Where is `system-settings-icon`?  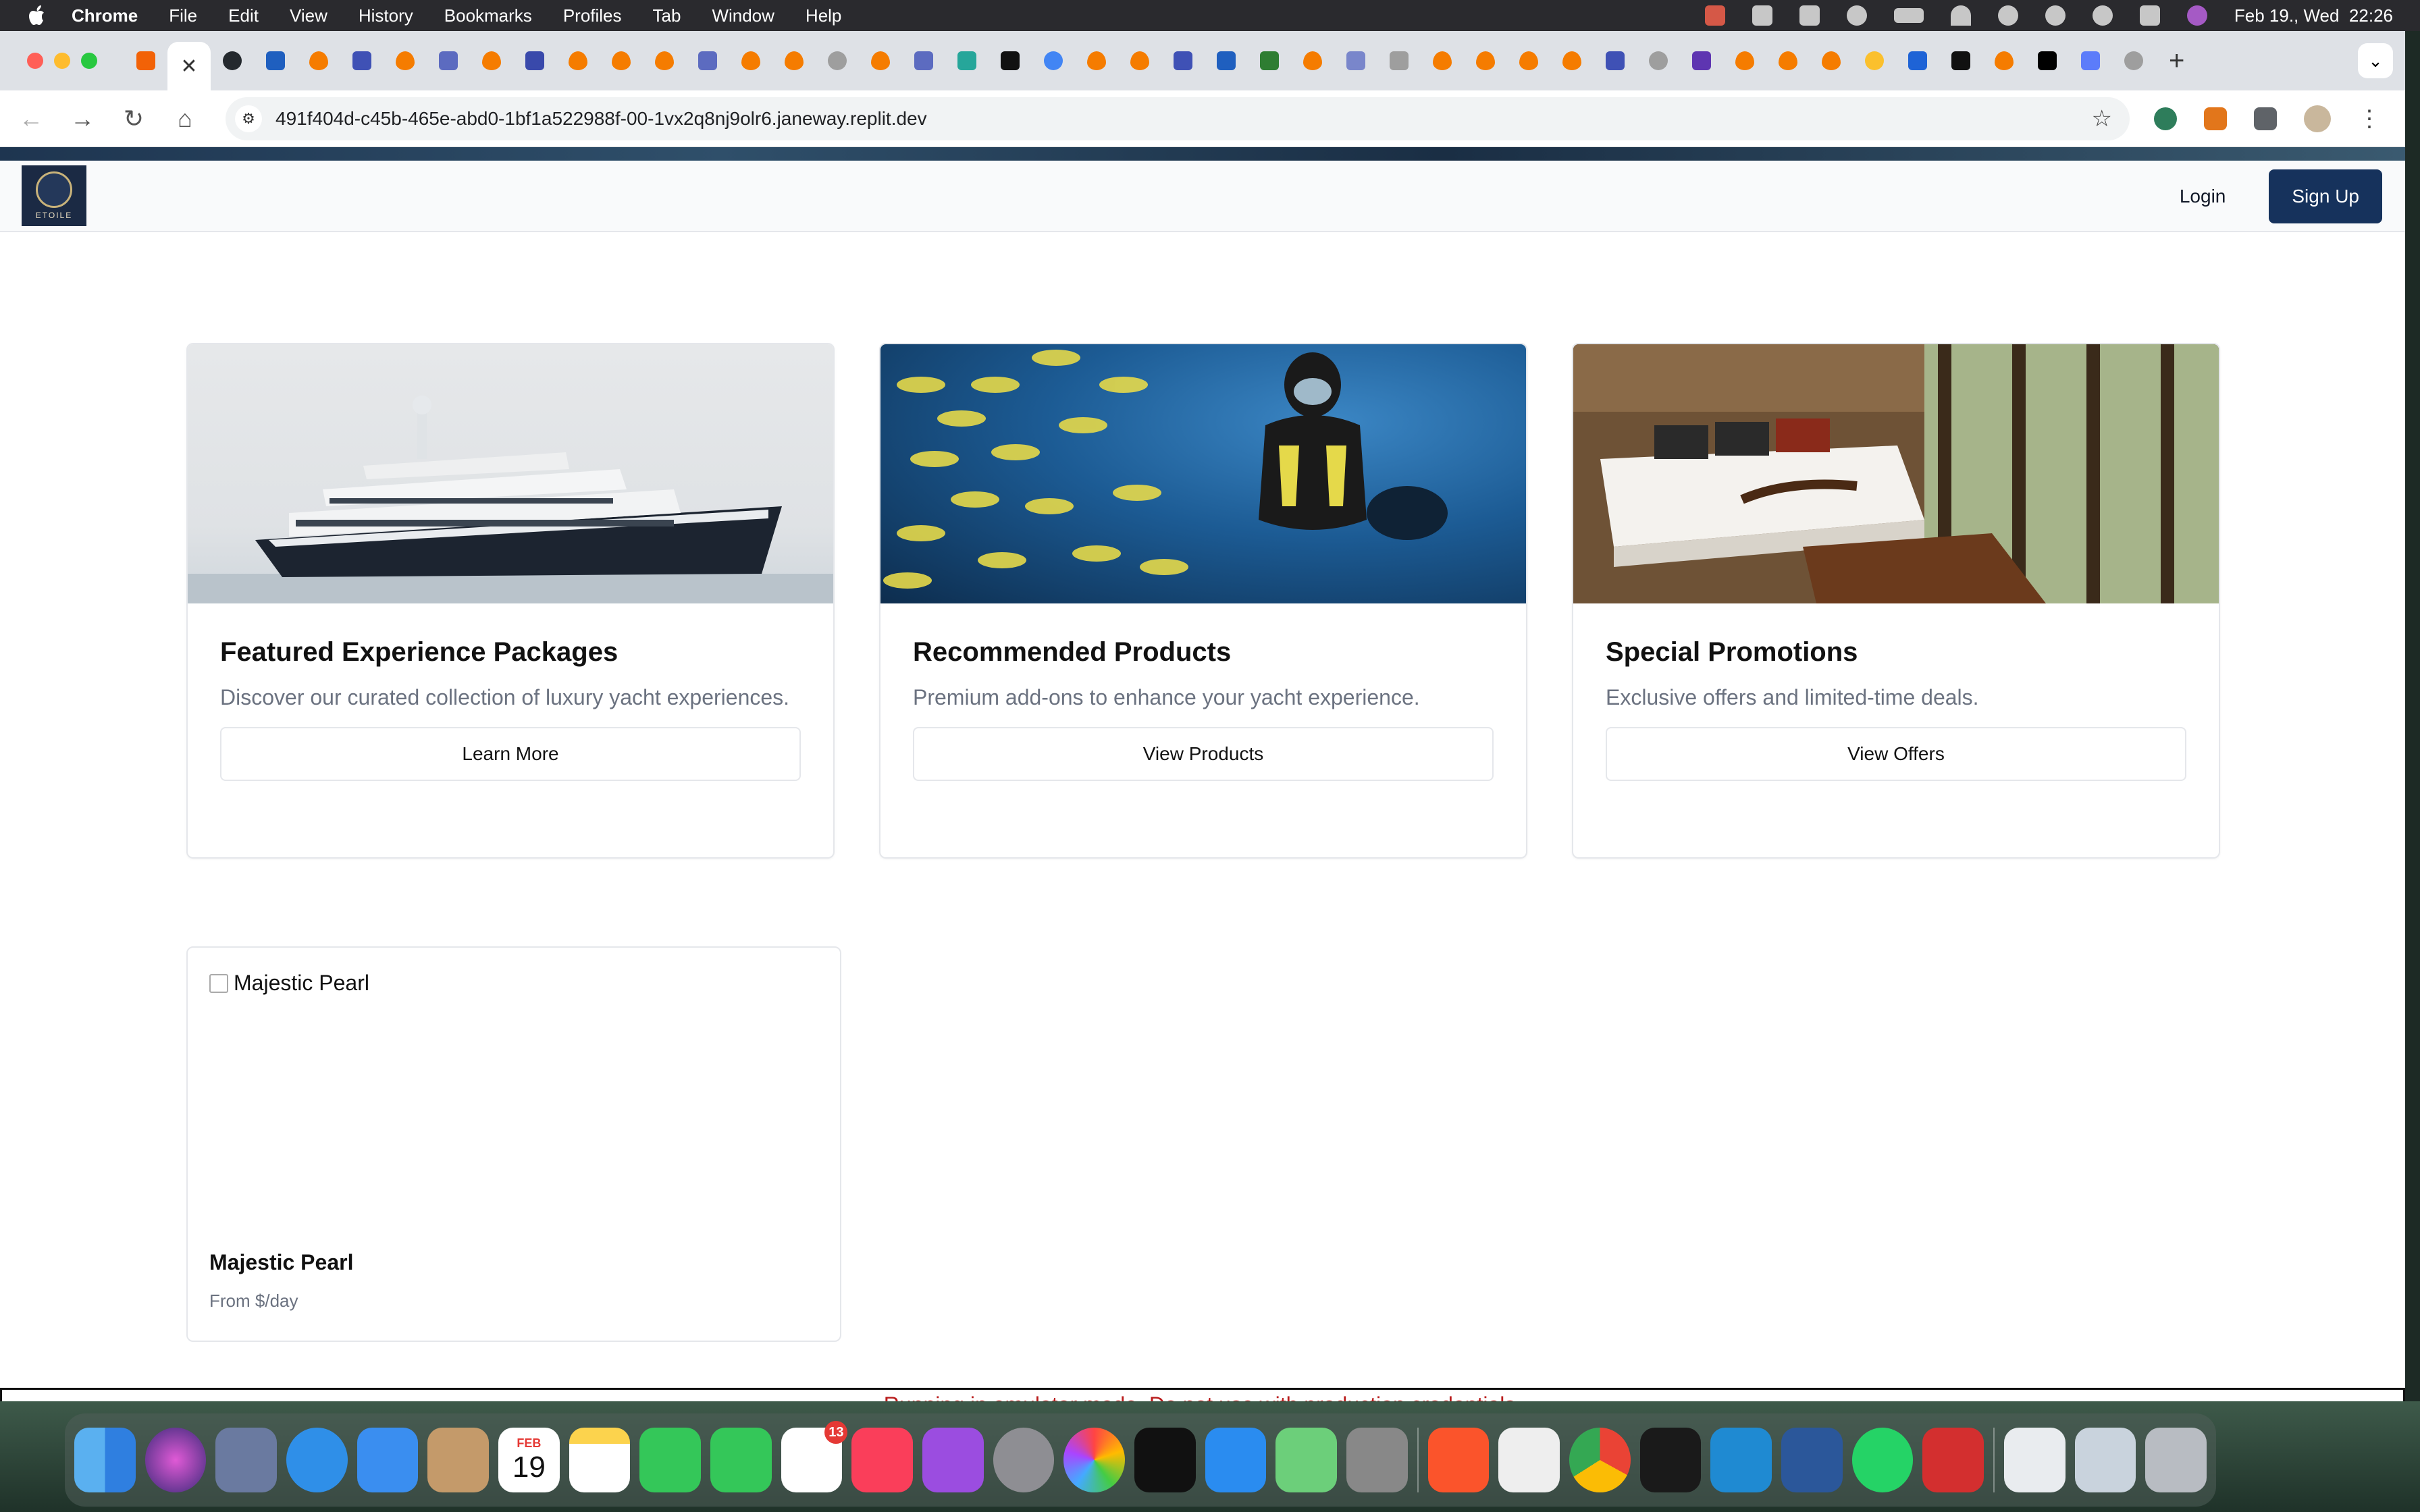
system-settings-icon is located at coordinates (1024, 1460).